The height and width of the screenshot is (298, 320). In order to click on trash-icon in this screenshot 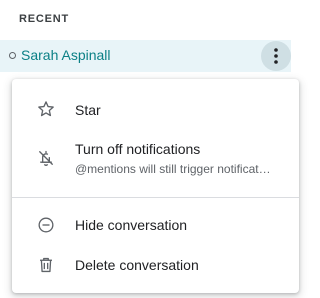, I will do `click(46, 265)`.